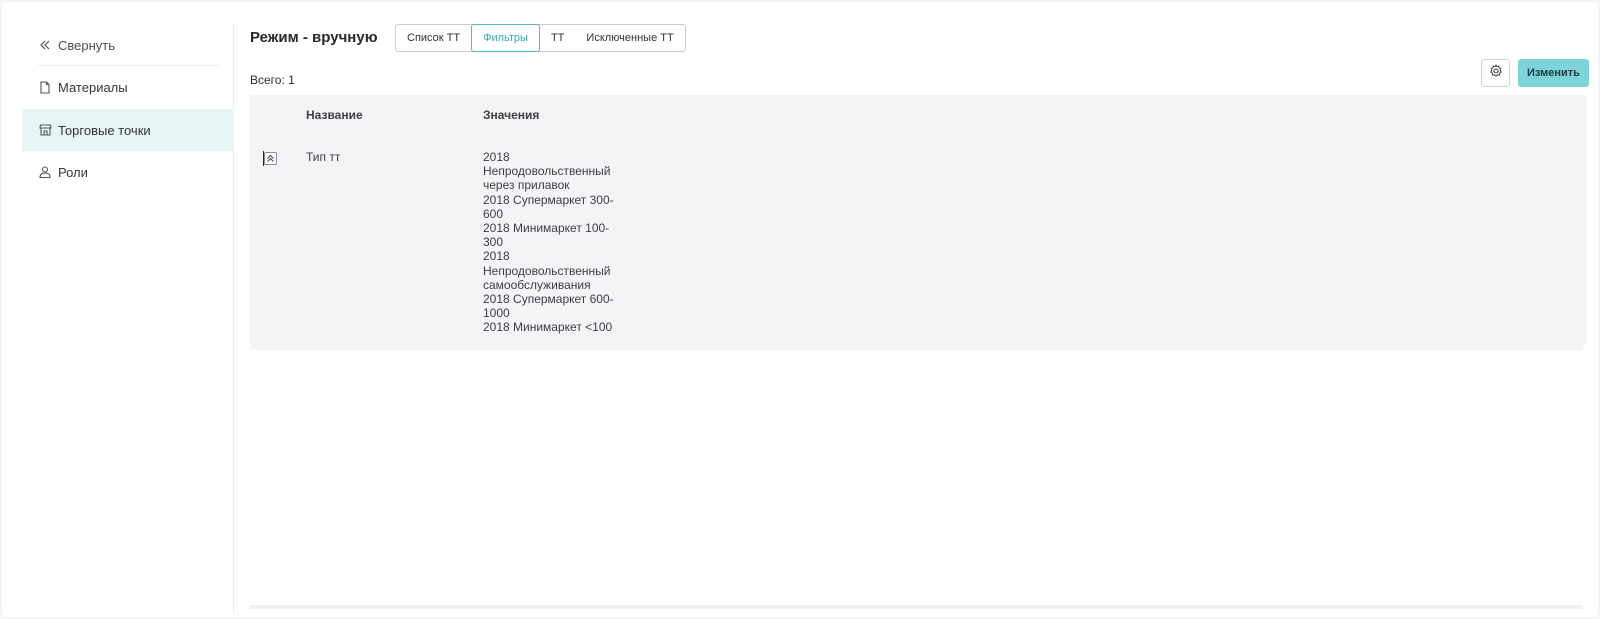  What do you see at coordinates (128, 319) in the screenshot?
I see `sidebar: Свернуть Материалы Торговые точки Роли` at bounding box center [128, 319].